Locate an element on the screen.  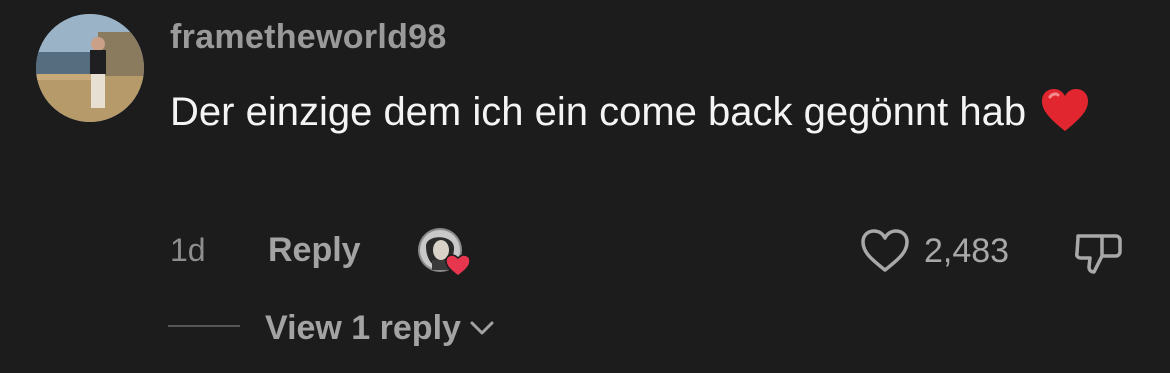
commenter-avatar is located at coordinates (90, 68).